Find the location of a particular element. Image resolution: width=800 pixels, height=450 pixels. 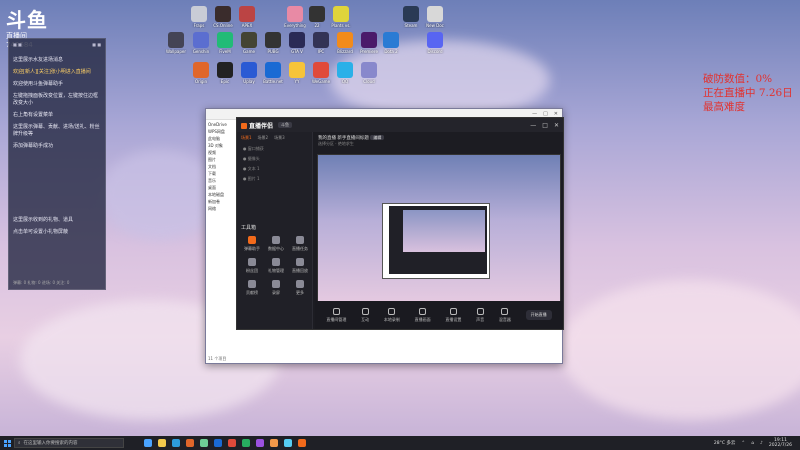

desktop-icon: QQ is located at coordinates (345, 73).